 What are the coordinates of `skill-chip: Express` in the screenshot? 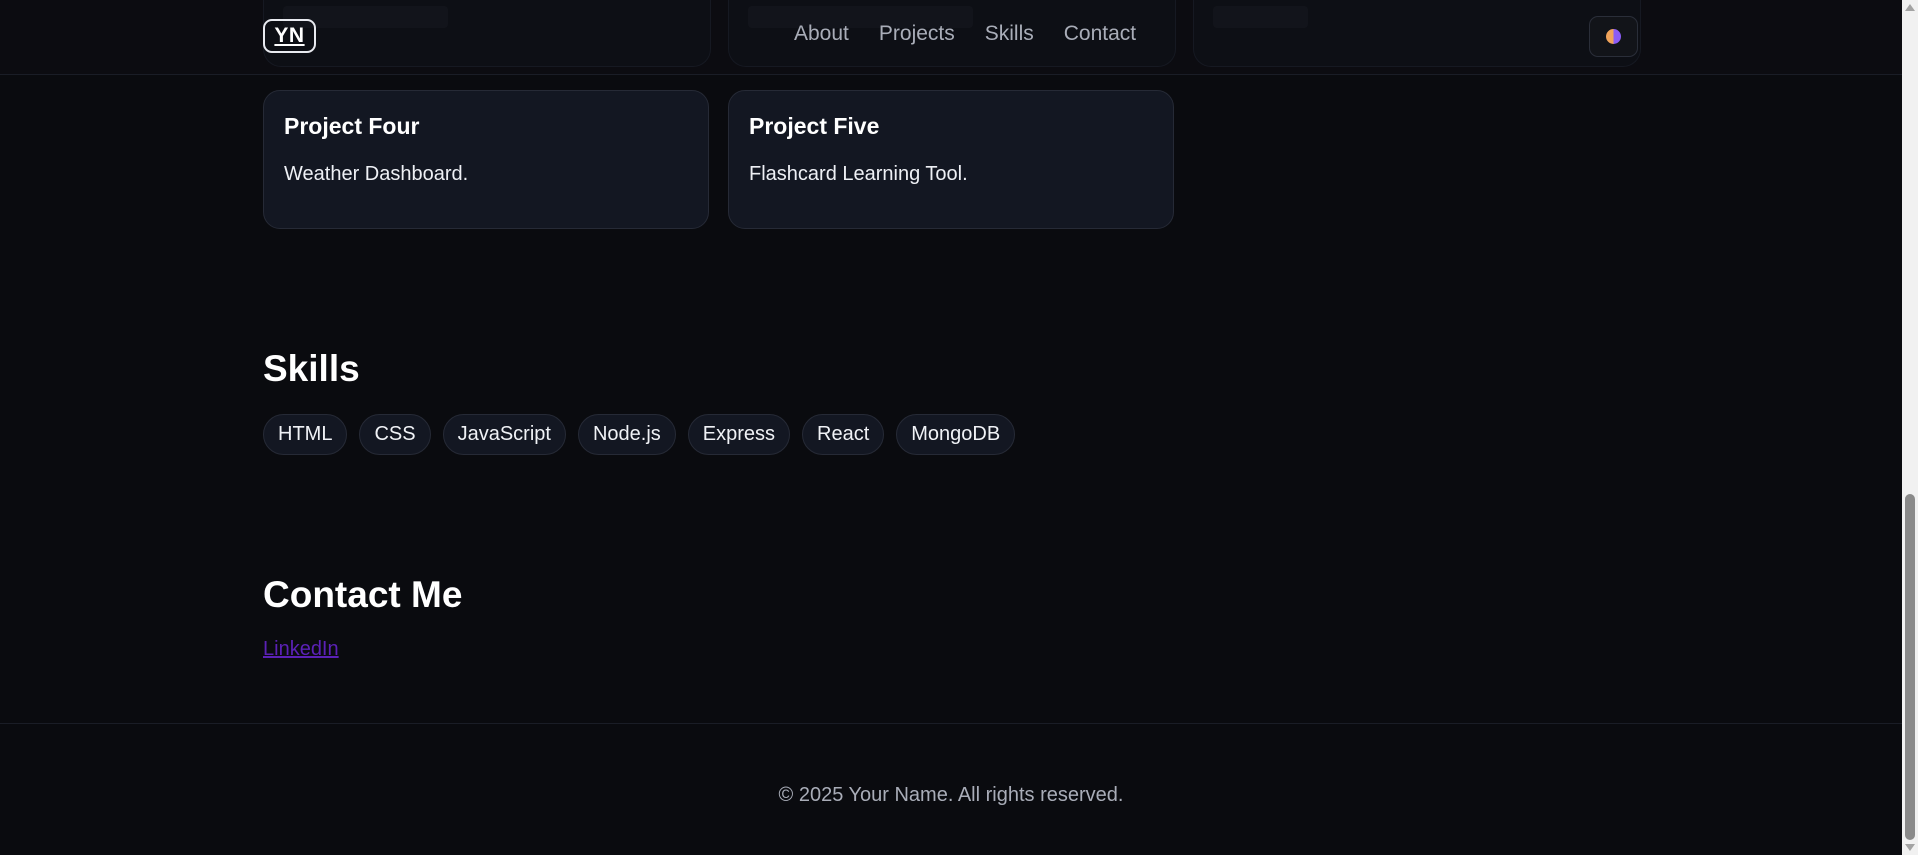 It's located at (739, 434).